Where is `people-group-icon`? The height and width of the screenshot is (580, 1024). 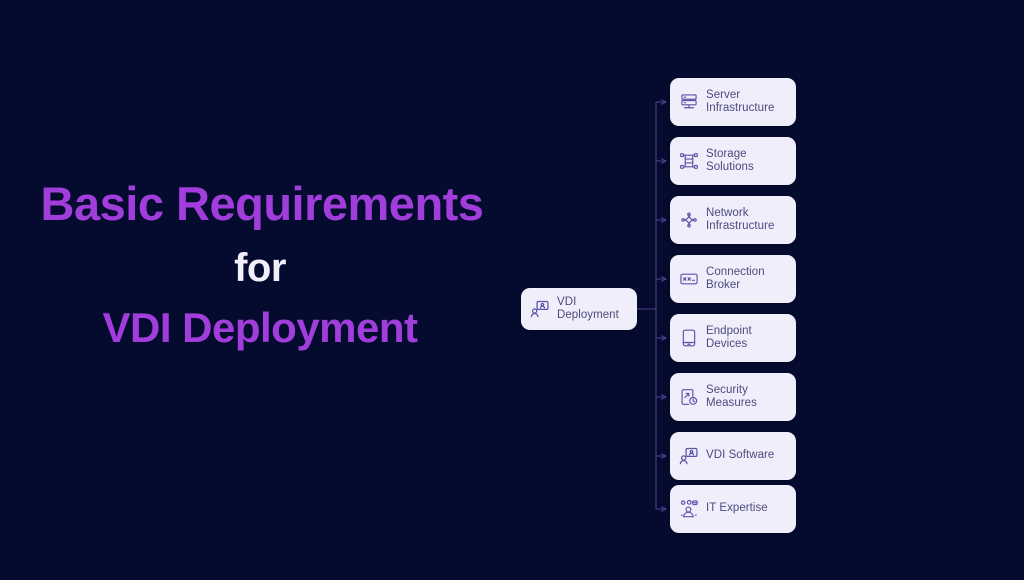
people-group-icon is located at coordinates (689, 509).